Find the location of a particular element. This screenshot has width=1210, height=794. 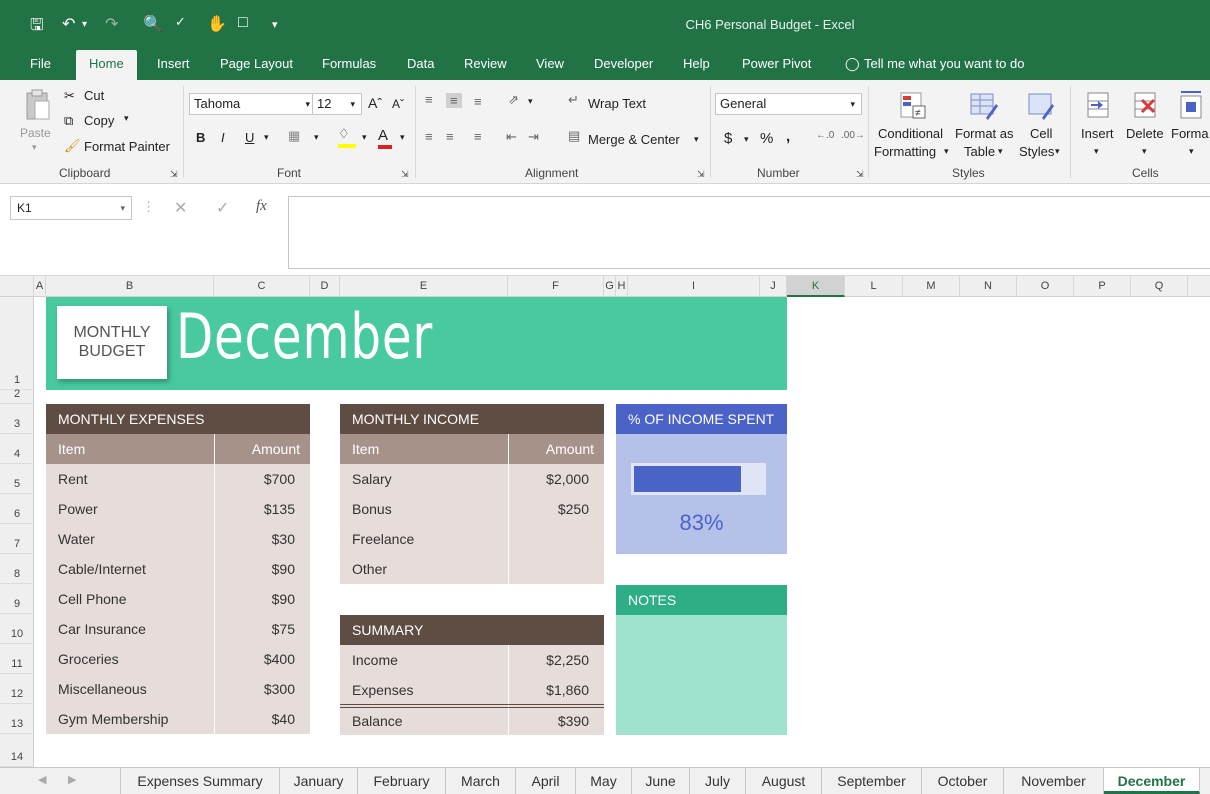

expense-amount: $135 is located at coordinates (254, 509).